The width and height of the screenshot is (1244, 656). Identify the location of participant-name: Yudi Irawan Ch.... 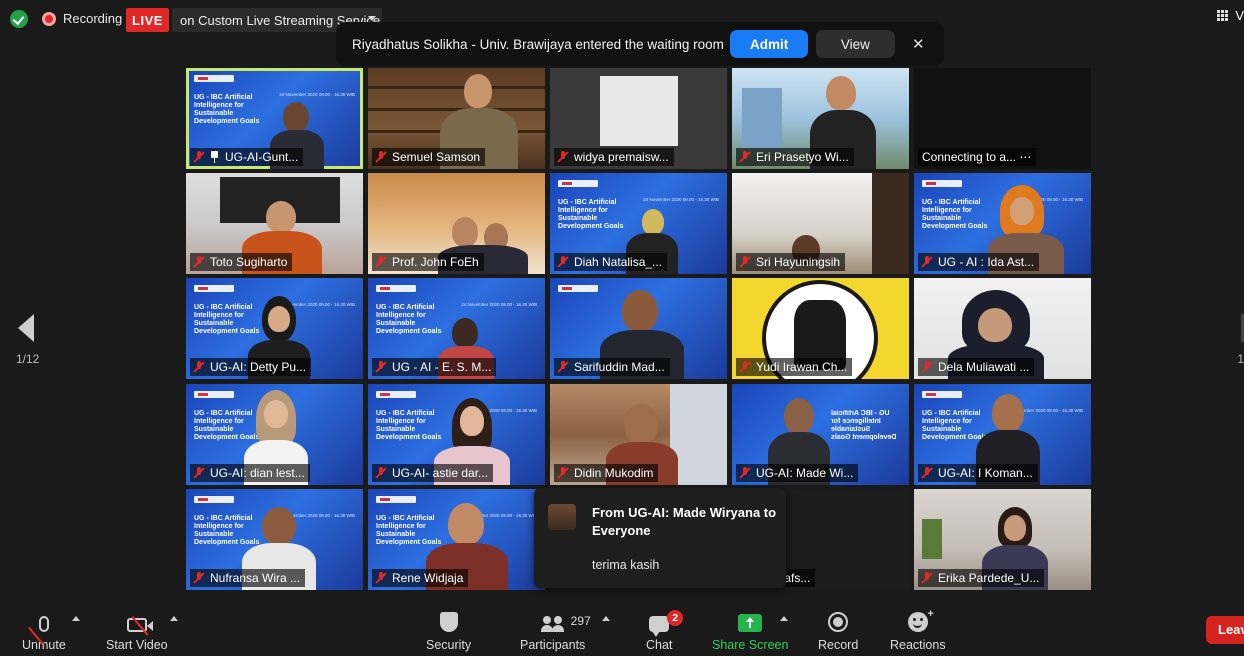
(802, 367).